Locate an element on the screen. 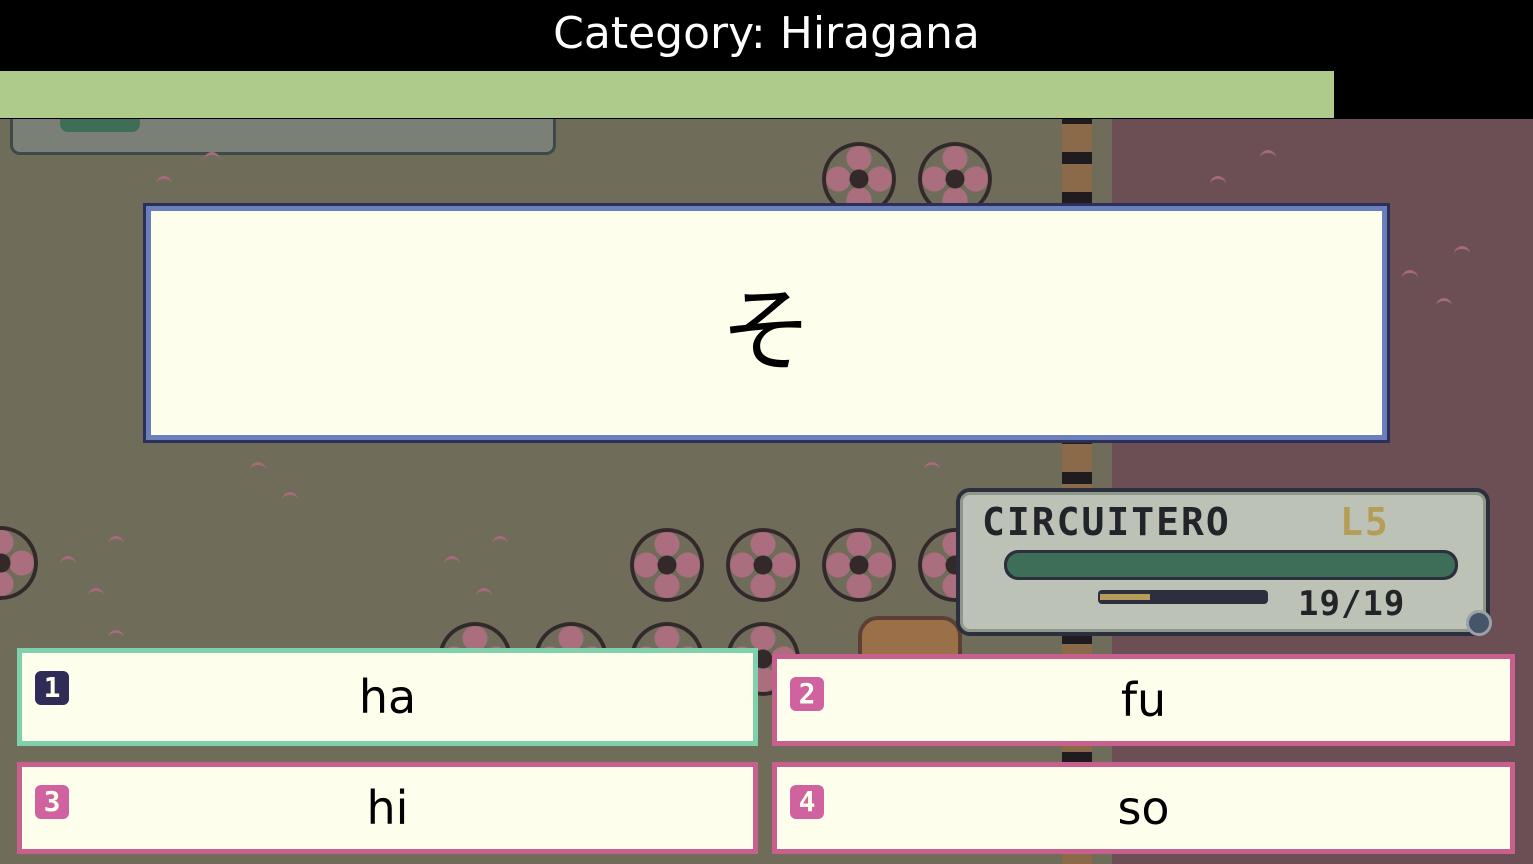 Image resolution: width=1533 pixels, height=864 pixels. panel-indicator-dot is located at coordinates (1479, 623).